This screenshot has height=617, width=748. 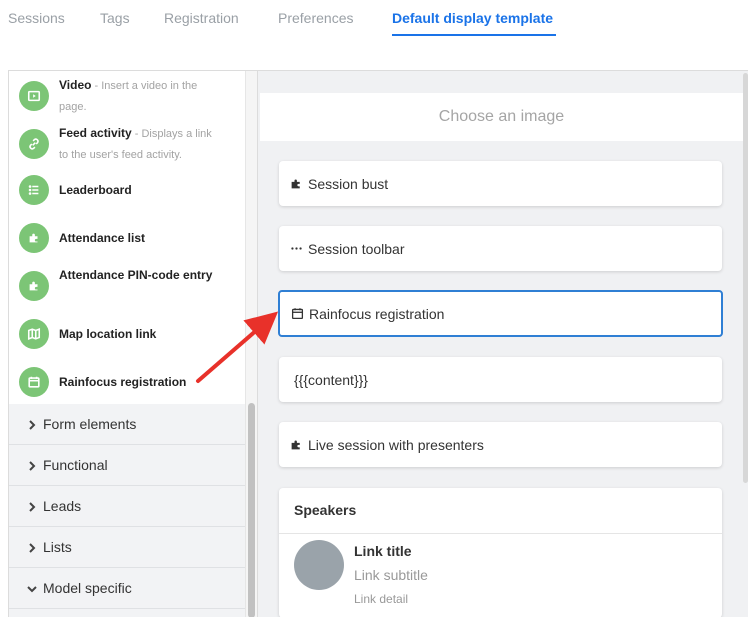 What do you see at coordinates (126, 287) in the screenshot?
I see `component-attendance-pin-code-entry: Attendance PIN-code entry` at bounding box center [126, 287].